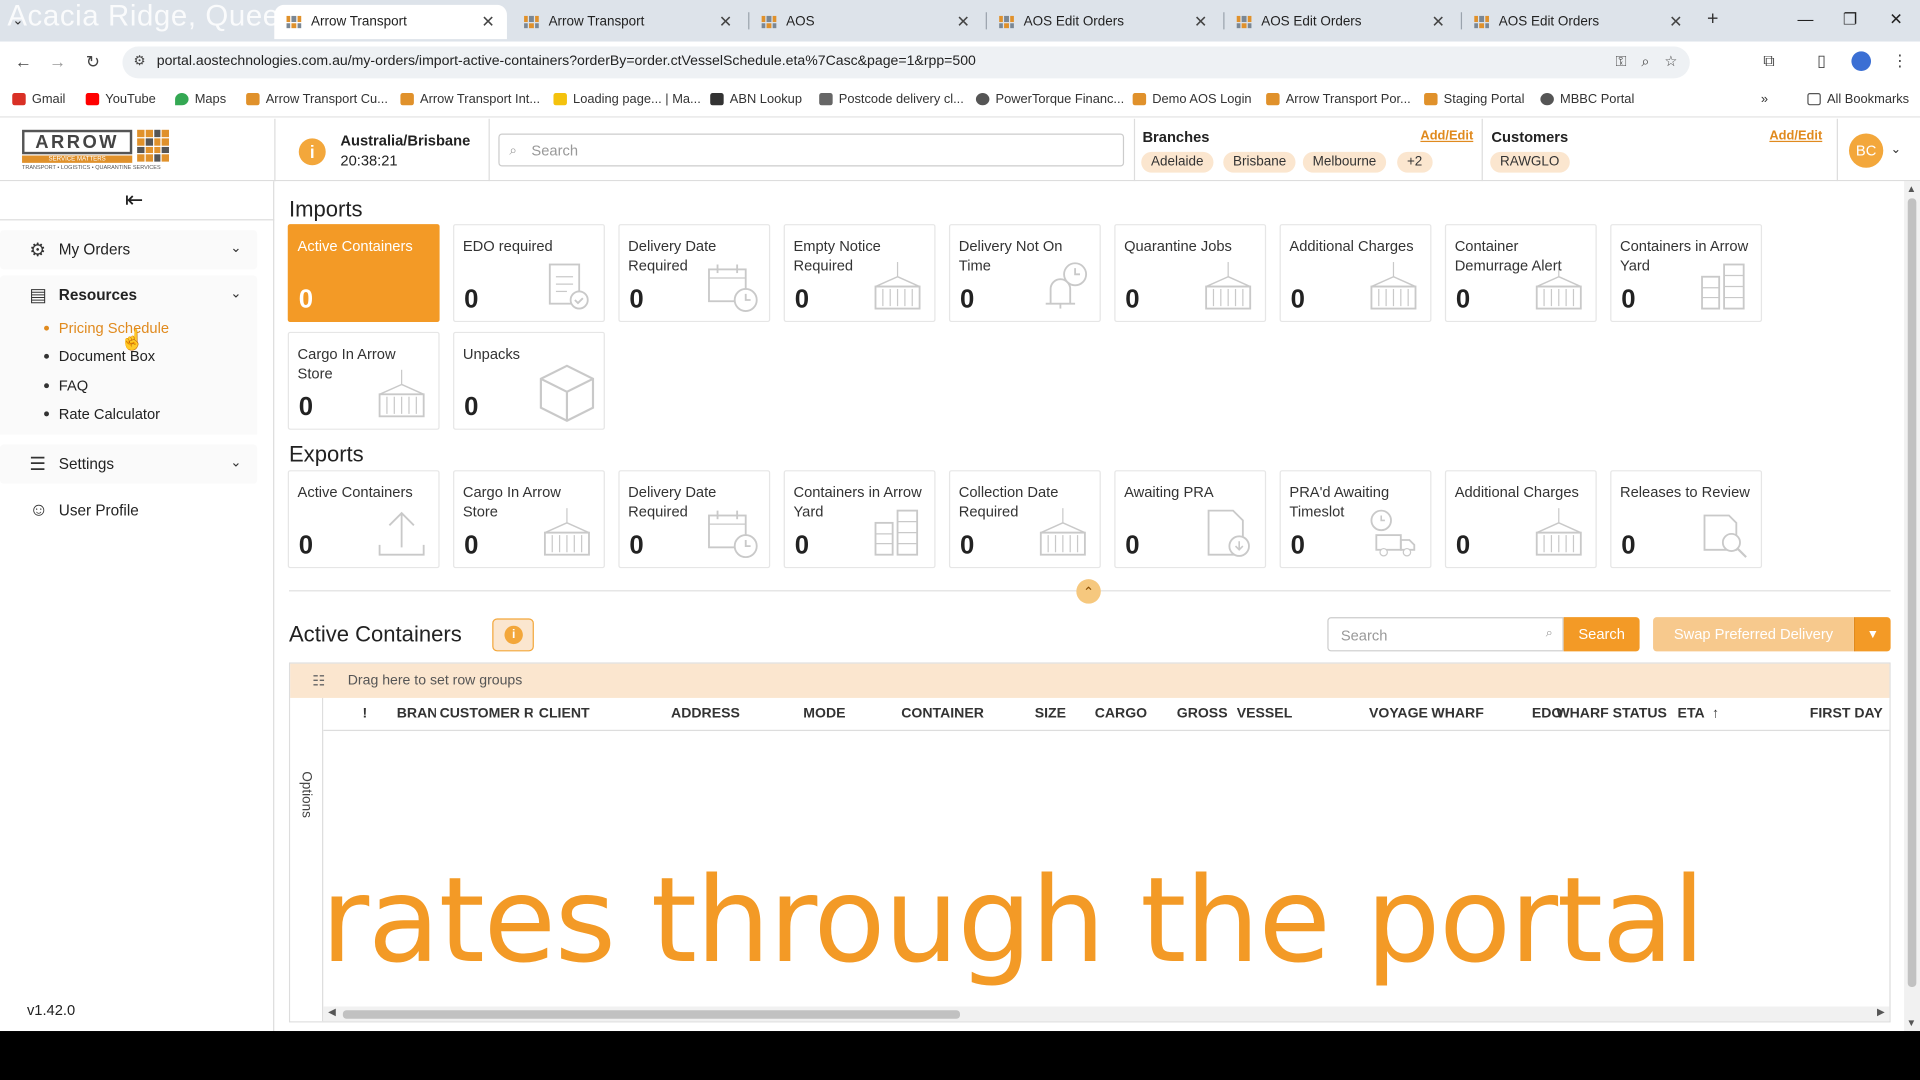 This screenshot has width=1920, height=1080. Describe the element at coordinates (1355, 273) in the screenshot. I see `import-card-additional-charges: Additional Charges 0` at that location.